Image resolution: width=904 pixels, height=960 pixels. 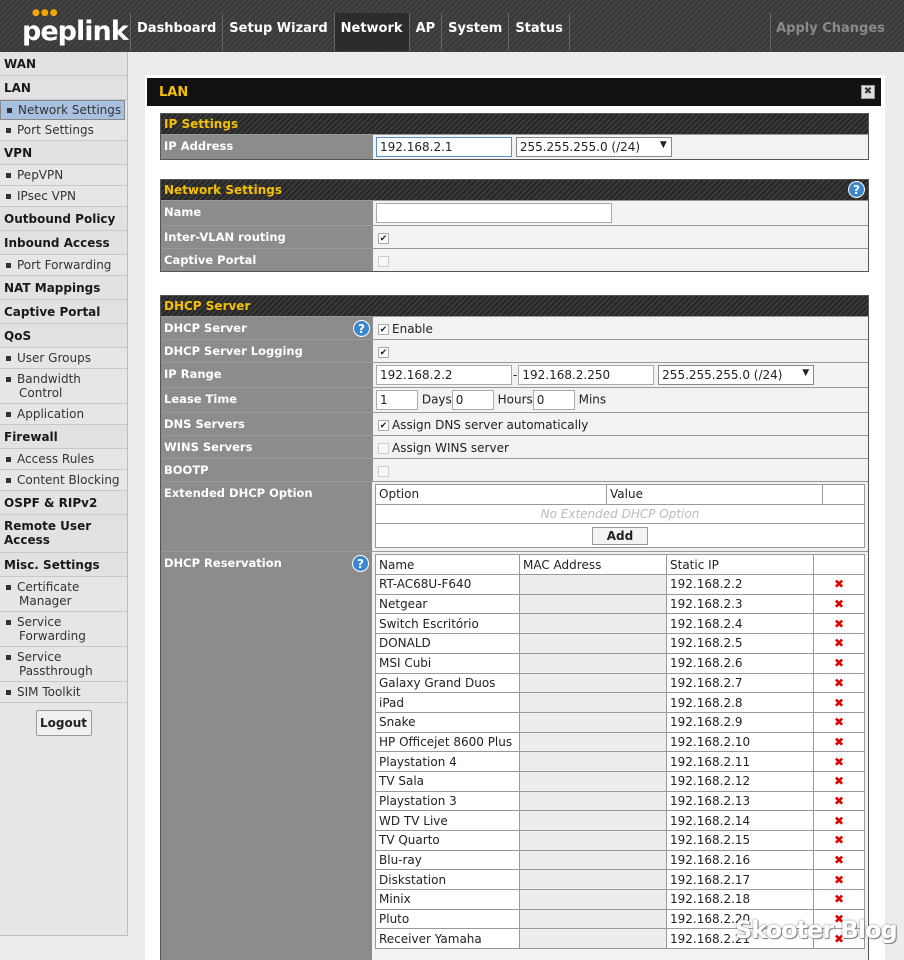 I want to click on sidebar-item-ipsec-vpn: IPsec VPN, so click(x=63, y=196).